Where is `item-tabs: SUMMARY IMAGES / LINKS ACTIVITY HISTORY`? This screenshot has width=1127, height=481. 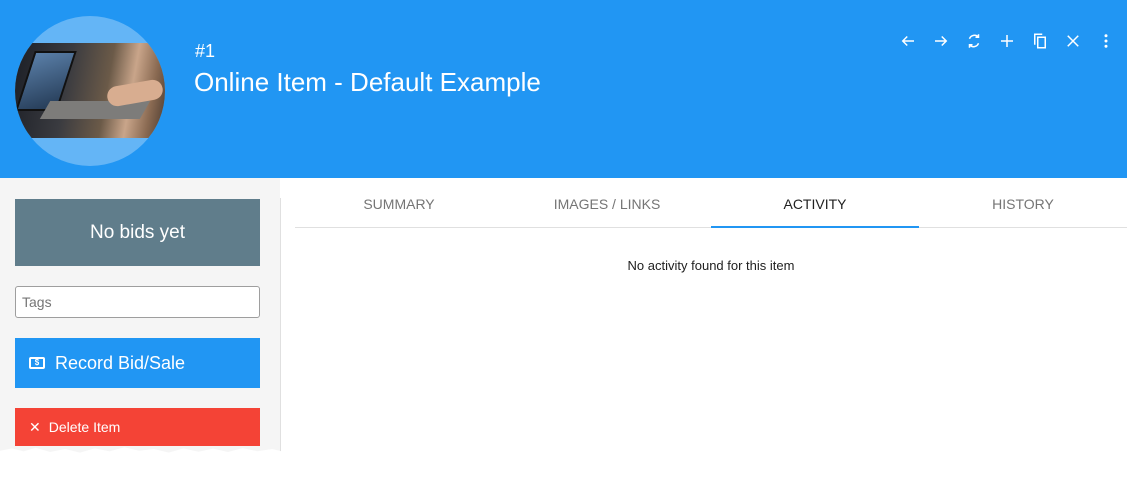
item-tabs: SUMMARY IMAGES / LINKS ACTIVITY HISTORY is located at coordinates (711, 204).